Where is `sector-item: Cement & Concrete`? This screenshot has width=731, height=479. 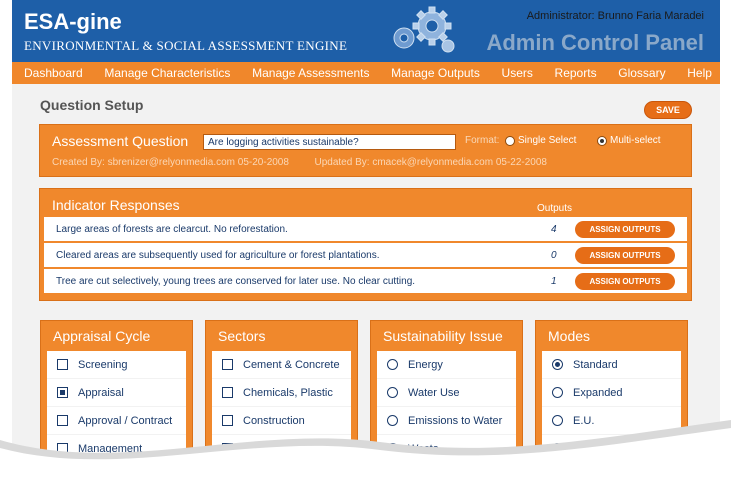 sector-item: Cement & Concrete is located at coordinates (281, 365).